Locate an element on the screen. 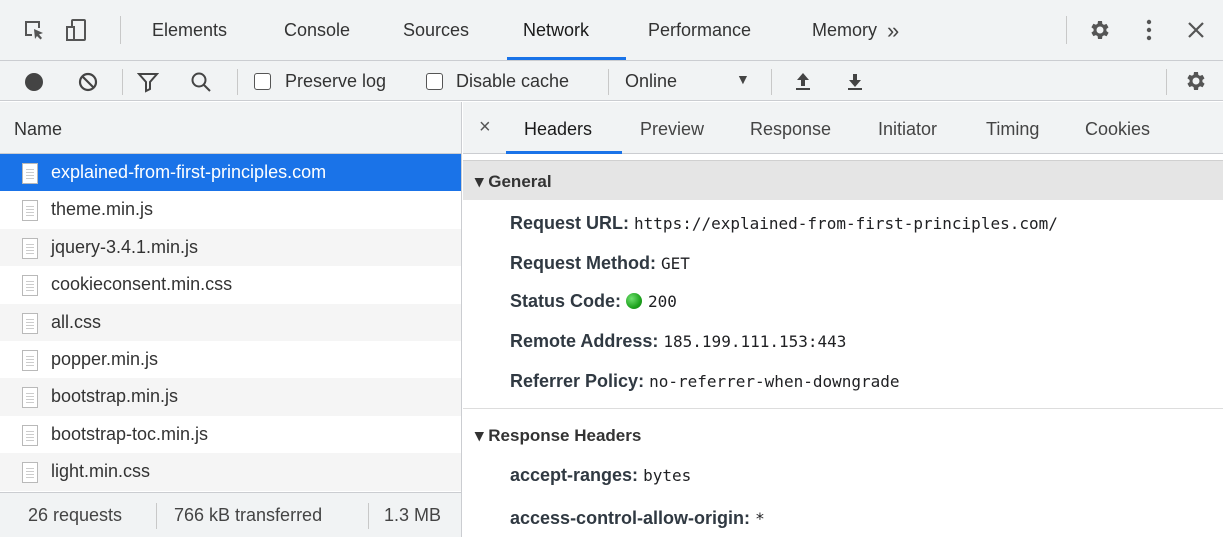  name-column-label: Name is located at coordinates (38, 129).